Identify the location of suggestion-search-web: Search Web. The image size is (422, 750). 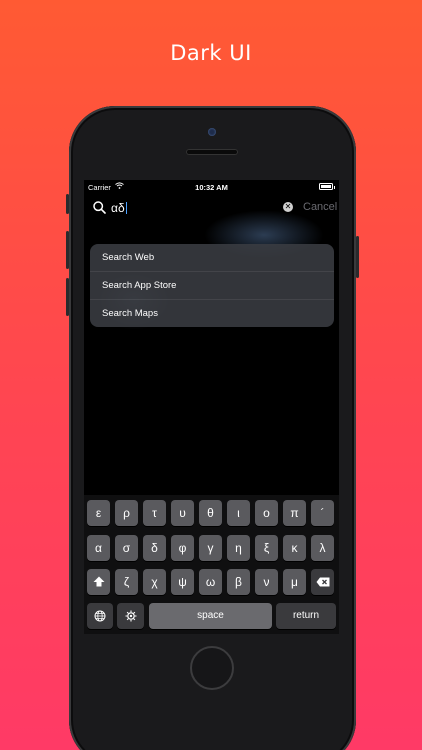
(212, 257).